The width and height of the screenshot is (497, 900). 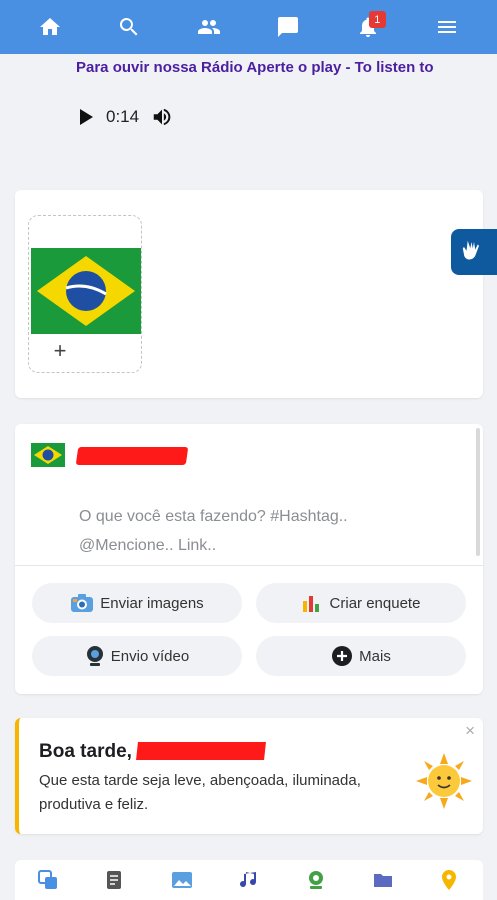 I want to click on folder-icon, so click(x=383, y=880).